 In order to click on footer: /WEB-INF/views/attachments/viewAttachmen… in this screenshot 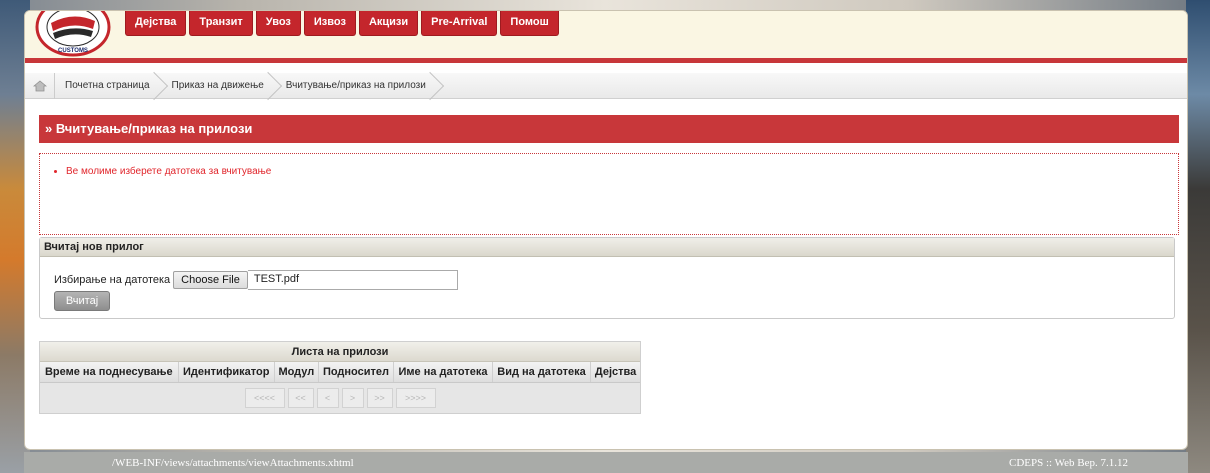, I will do `click(606, 462)`.